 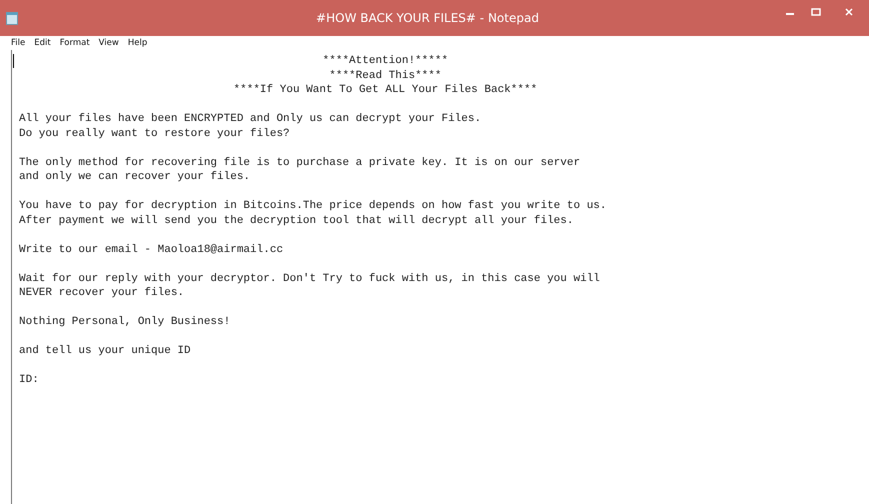 What do you see at coordinates (105, 351) in the screenshot?
I see `paragraph: and tell us your unique ID` at bounding box center [105, 351].